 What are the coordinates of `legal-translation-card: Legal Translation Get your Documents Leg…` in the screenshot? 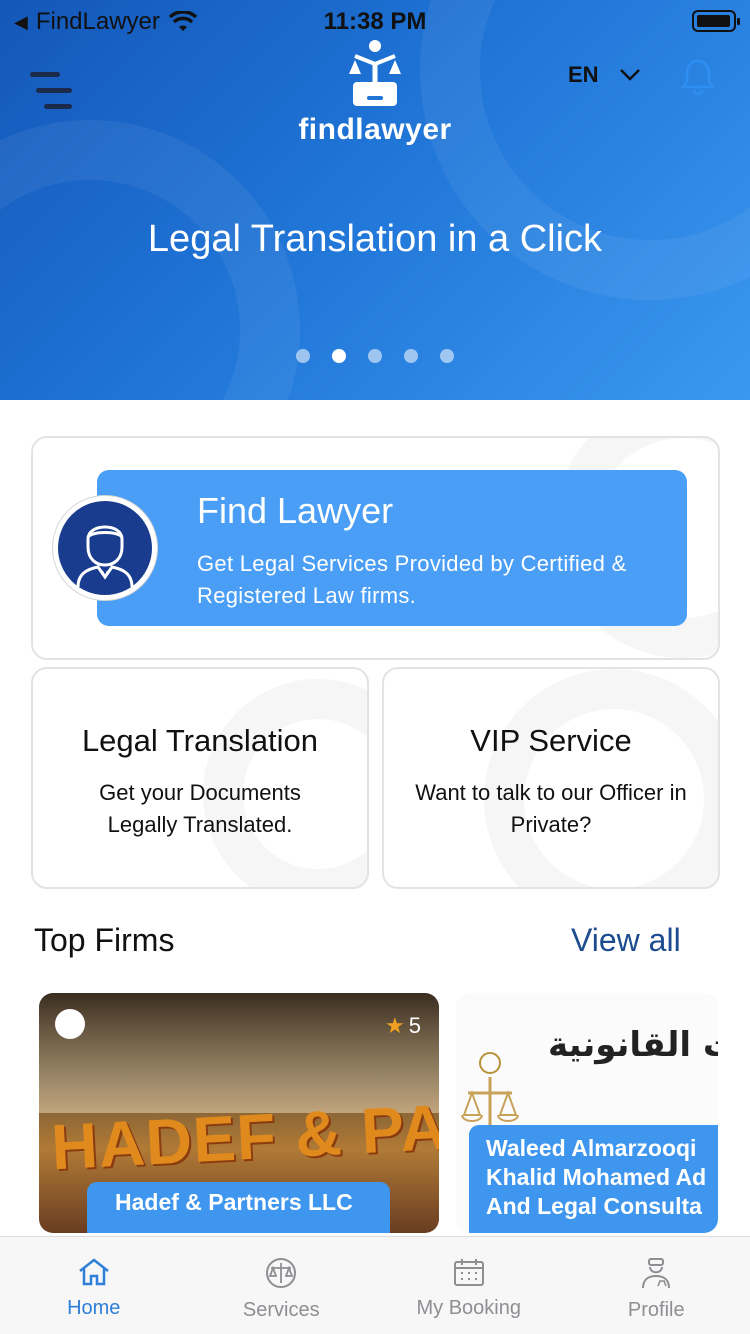 It's located at (200, 778).